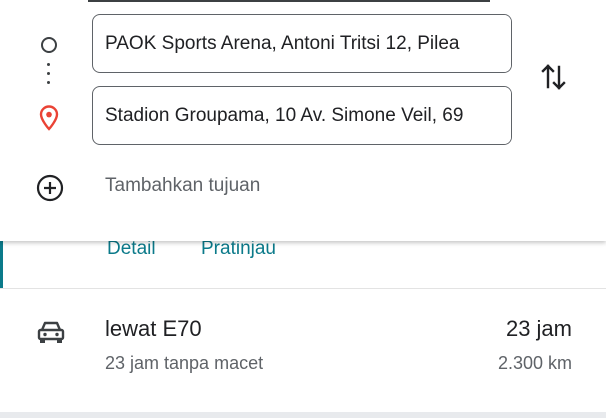 The height and width of the screenshot is (418, 606). Describe the element at coordinates (289, 1) in the screenshot. I see `top-divider` at that location.